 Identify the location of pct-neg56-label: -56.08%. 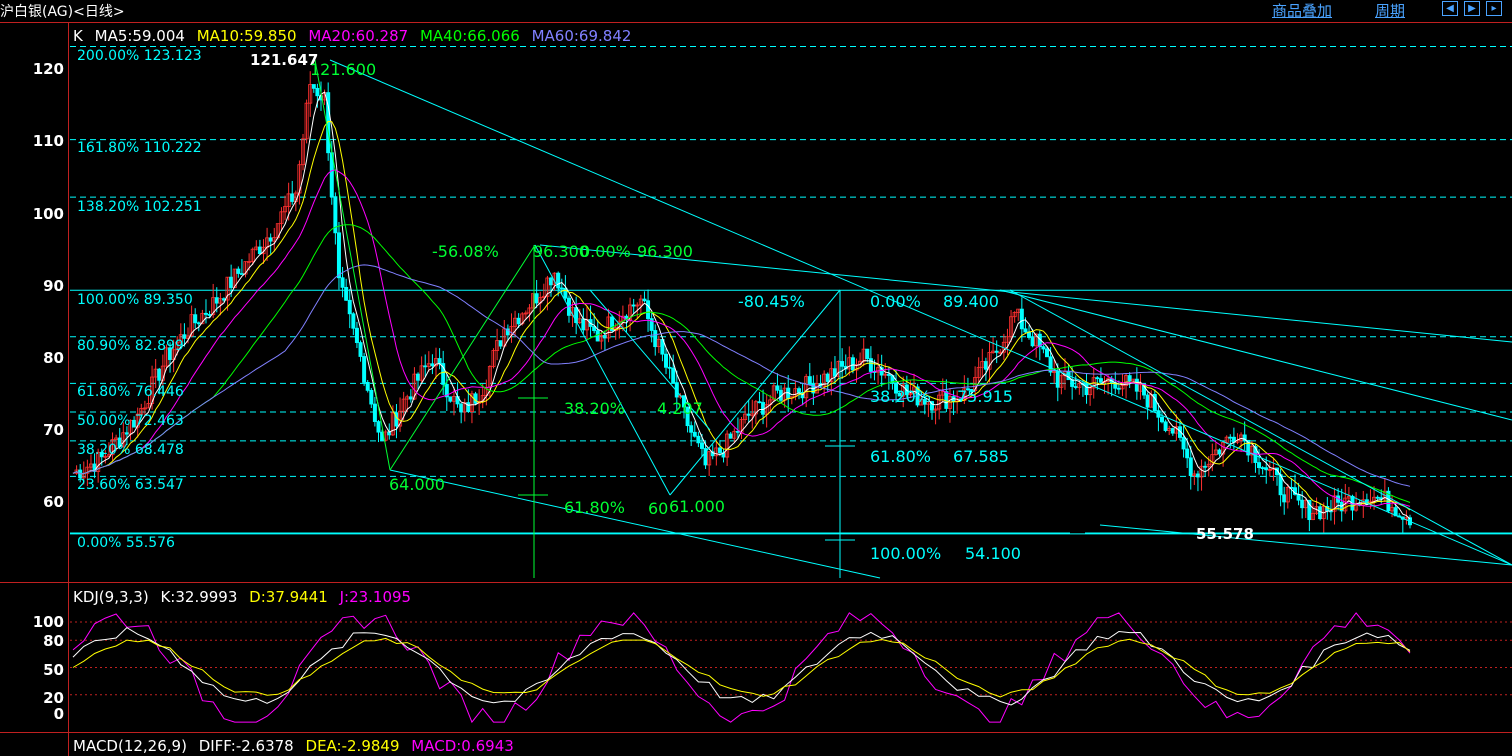
(465, 251).